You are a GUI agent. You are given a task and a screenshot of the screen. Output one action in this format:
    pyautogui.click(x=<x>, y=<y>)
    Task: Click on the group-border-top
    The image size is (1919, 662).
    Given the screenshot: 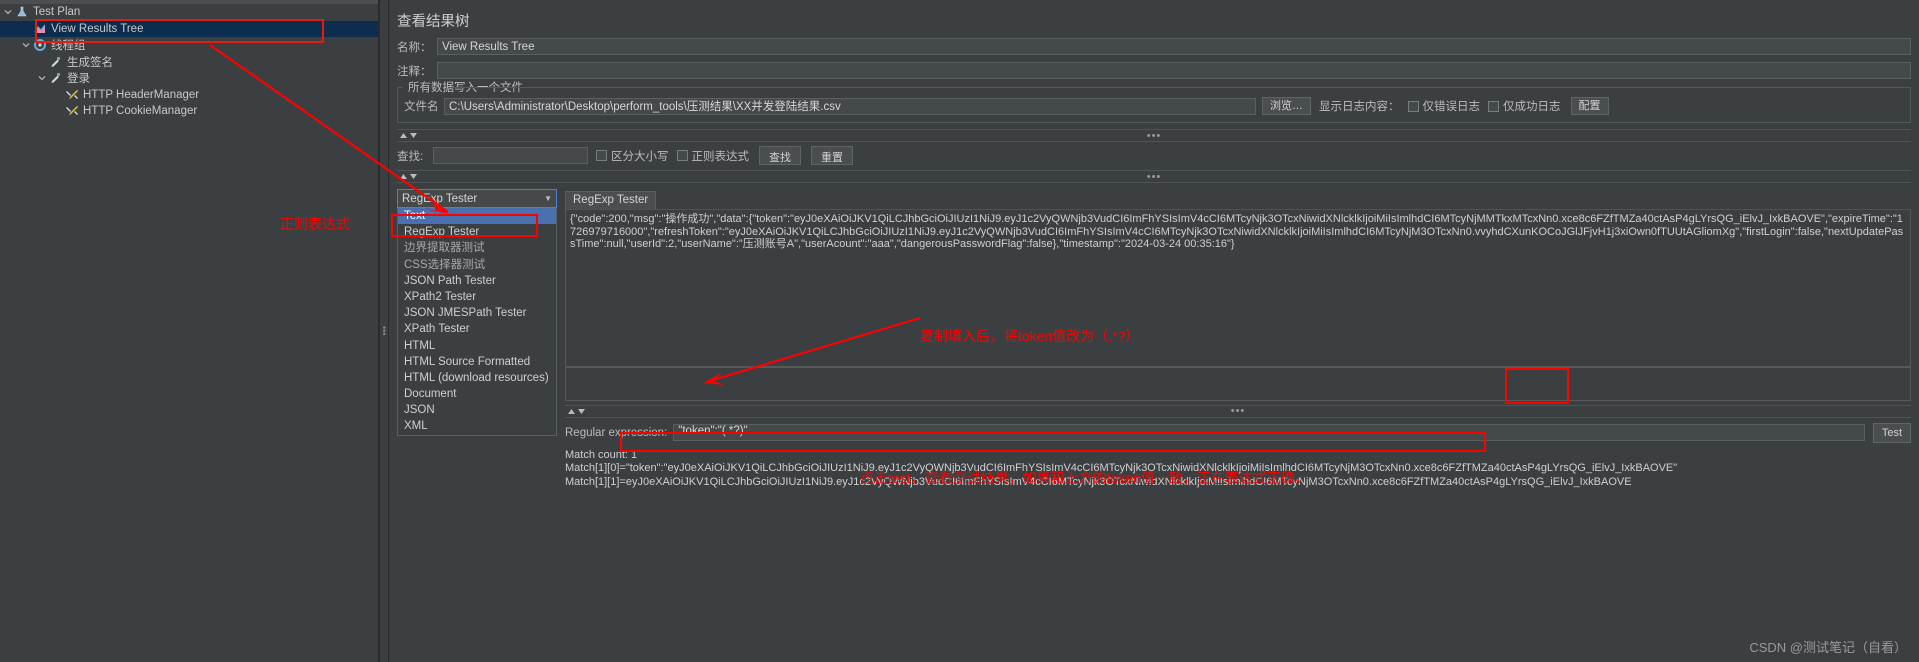 What is the action you would take?
    pyautogui.click(x=1179, y=87)
    